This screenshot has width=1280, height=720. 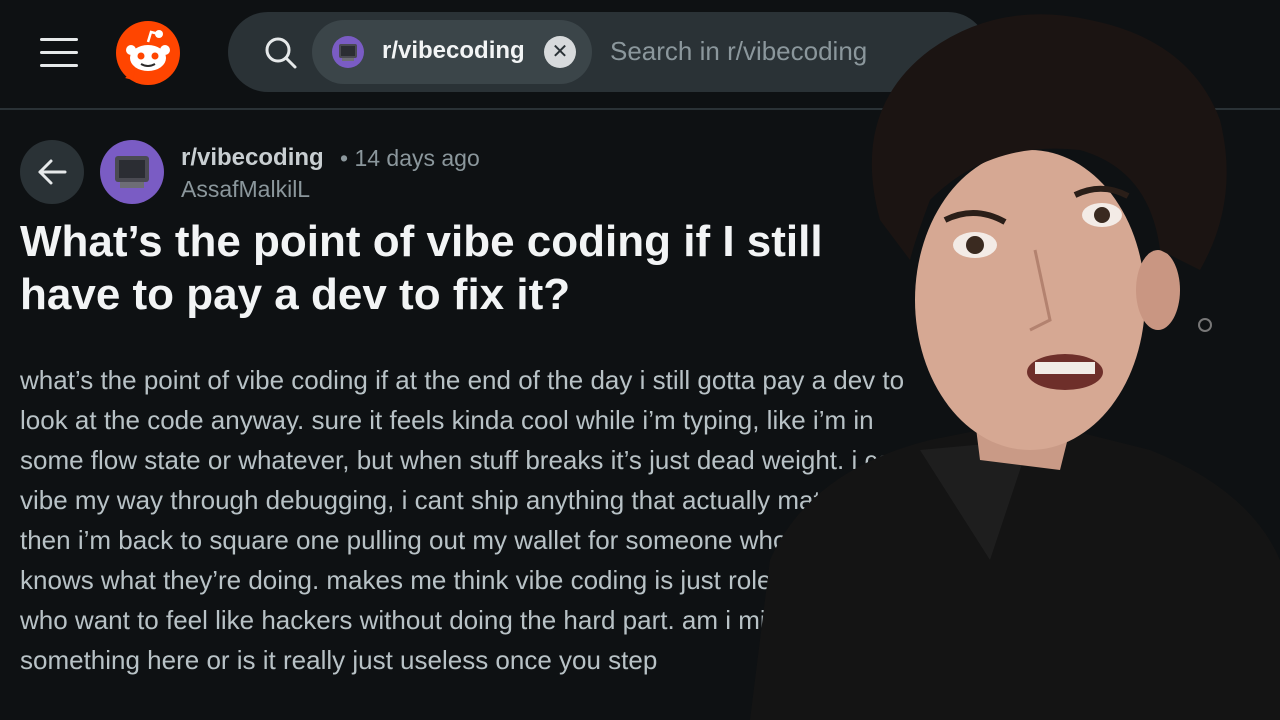 What do you see at coordinates (410, 158) in the screenshot?
I see `post-timestamp: • 14 days ago` at bounding box center [410, 158].